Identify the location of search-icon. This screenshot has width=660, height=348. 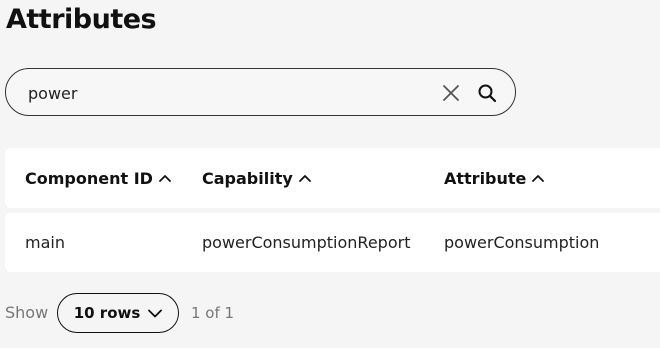
(487, 93).